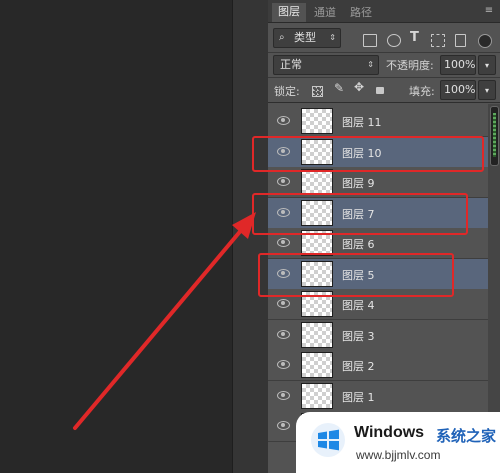 This screenshot has height=473, width=500. I want to click on watermark-site-name: 系统之家, so click(466, 436).